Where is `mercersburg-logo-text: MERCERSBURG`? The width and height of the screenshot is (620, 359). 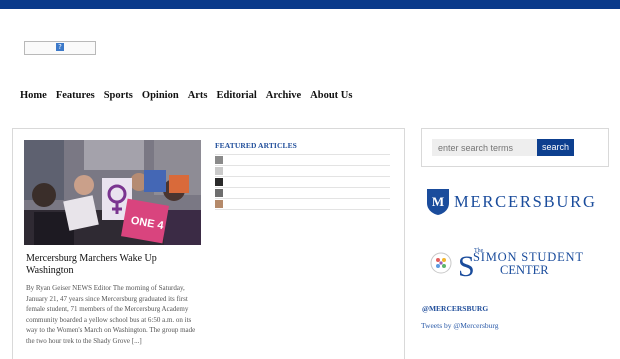 mercersburg-logo-text: MERCERSBURG is located at coordinates (525, 201).